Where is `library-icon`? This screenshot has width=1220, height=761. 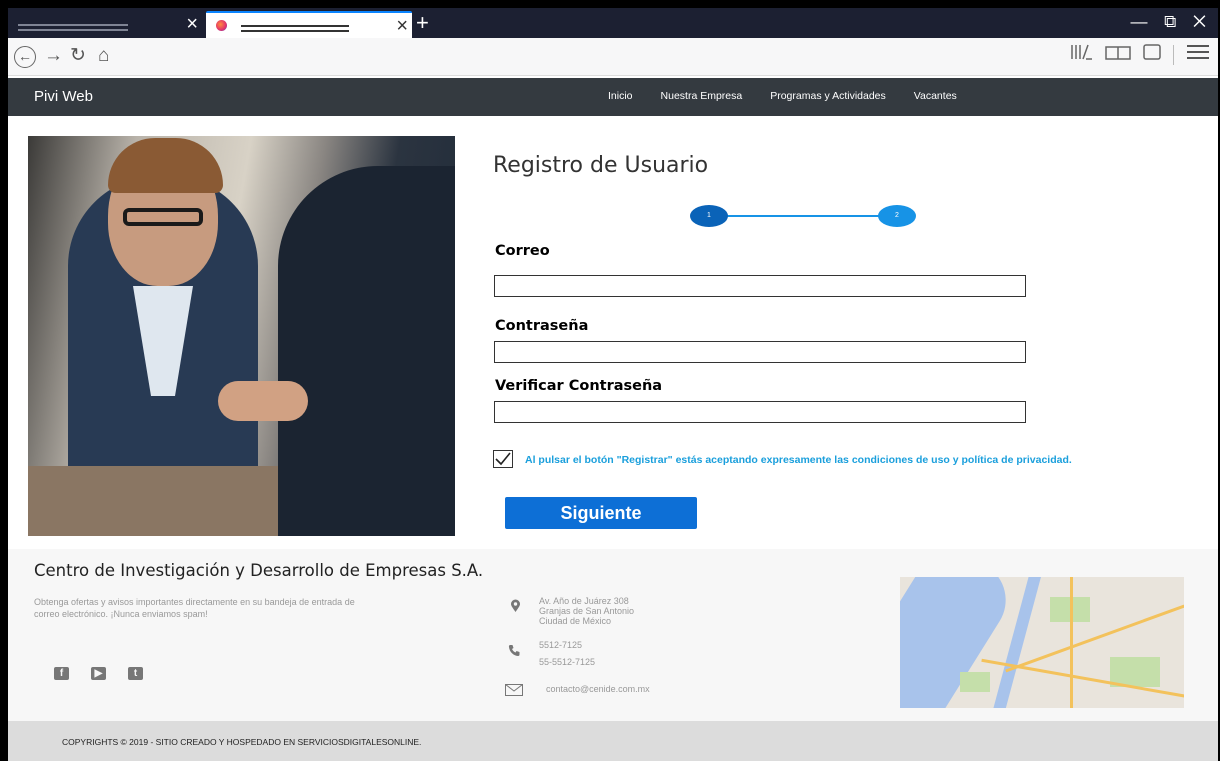 library-icon is located at coordinates (1082, 54).